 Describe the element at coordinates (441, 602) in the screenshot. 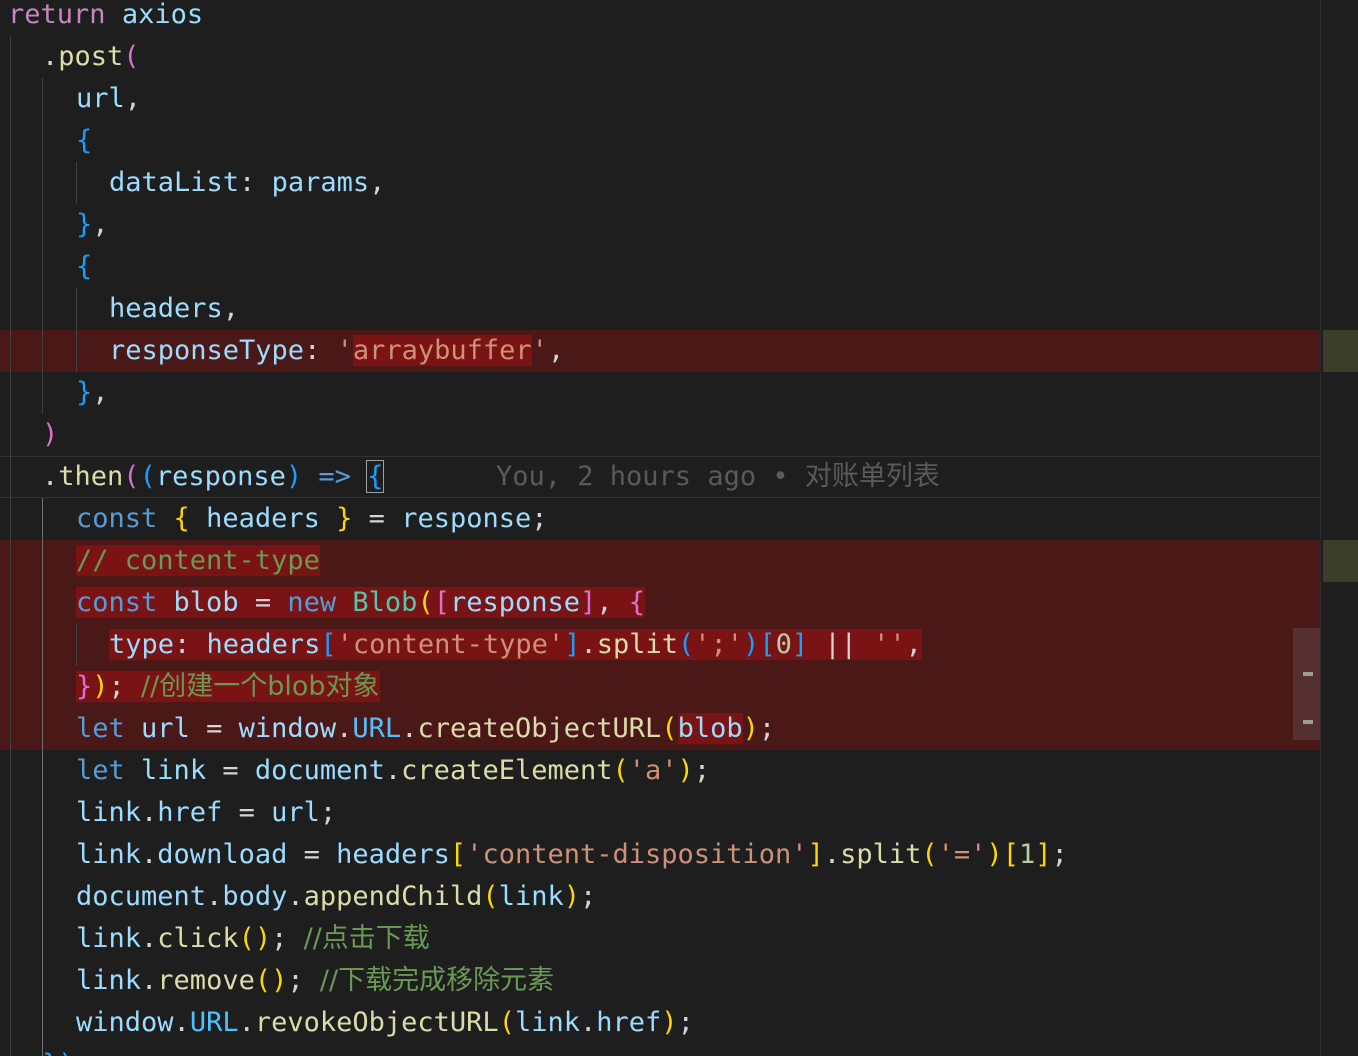

I see `bracket-open: [` at that location.